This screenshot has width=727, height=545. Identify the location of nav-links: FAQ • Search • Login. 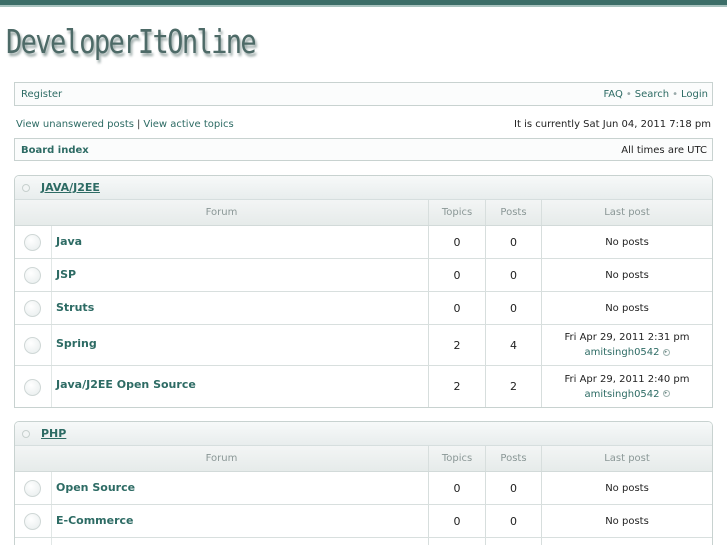
(655, 94).